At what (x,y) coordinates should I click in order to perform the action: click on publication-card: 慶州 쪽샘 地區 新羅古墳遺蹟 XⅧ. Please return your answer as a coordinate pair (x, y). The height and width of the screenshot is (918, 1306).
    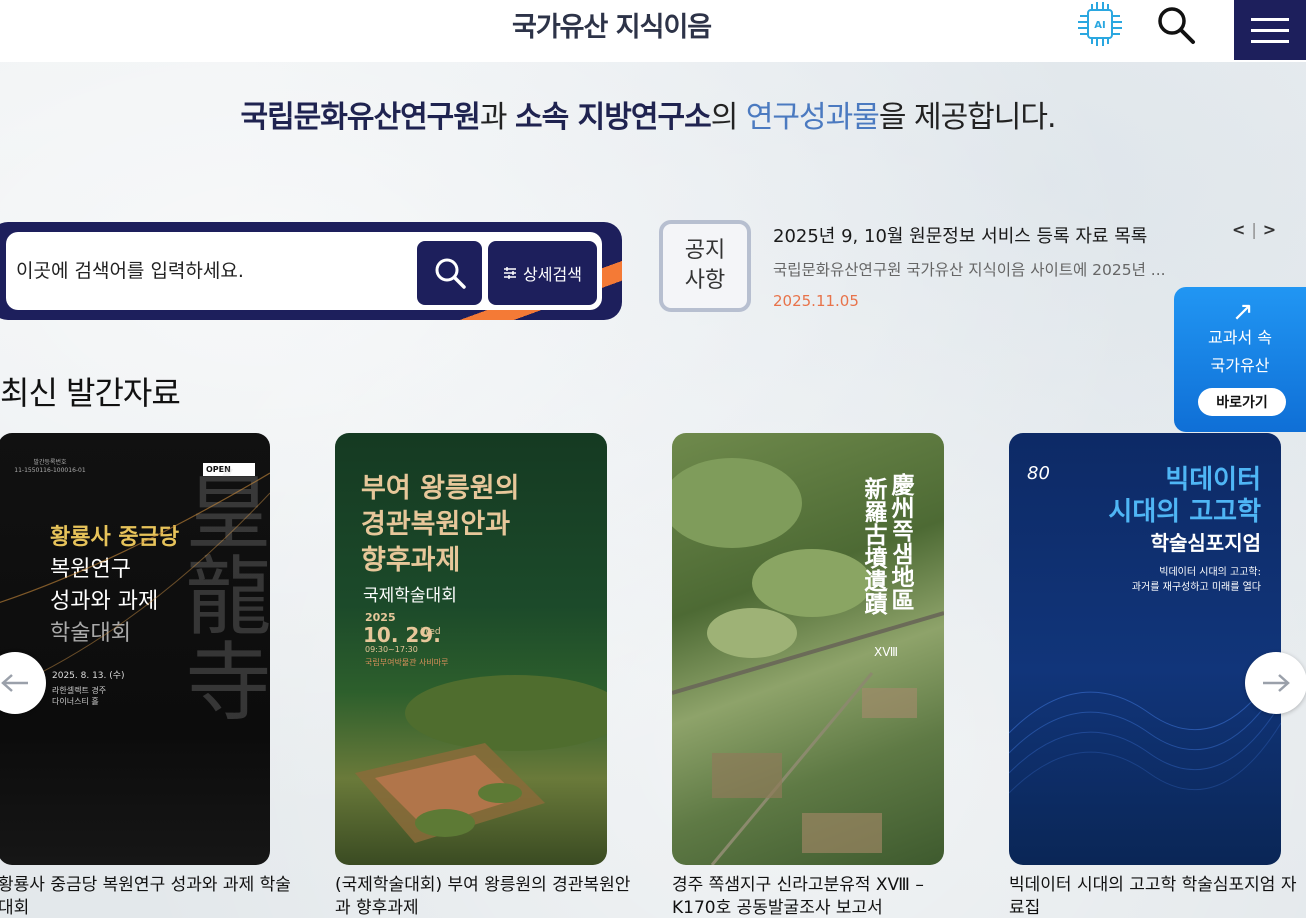
    Looking at the image, I should click on (808, 649).